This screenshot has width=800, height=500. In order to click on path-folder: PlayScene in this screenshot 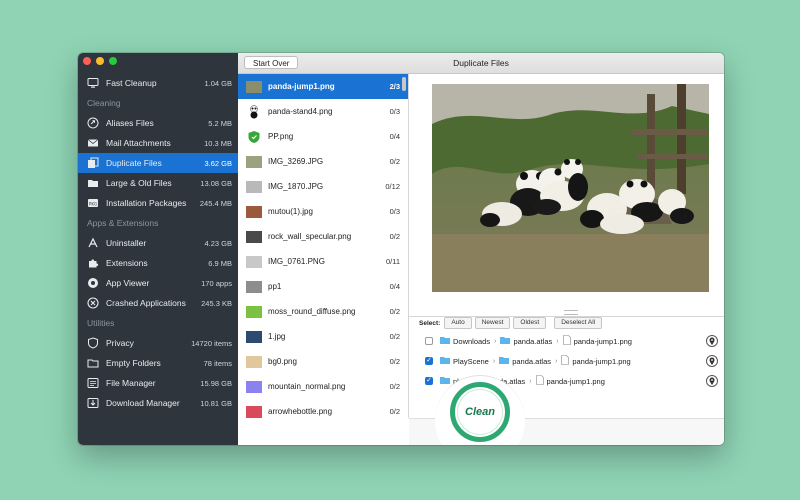, I will do `click(471, 361)`.